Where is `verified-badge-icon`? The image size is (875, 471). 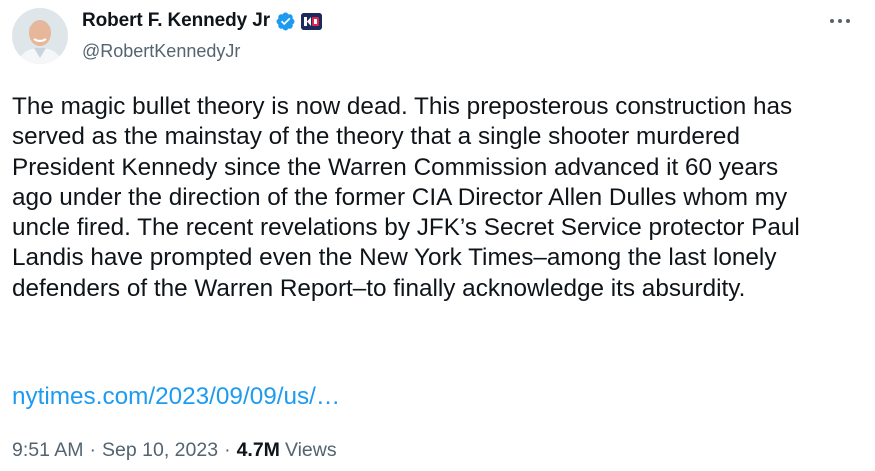 verified-badge-icon is located at coordinates (285, 21).